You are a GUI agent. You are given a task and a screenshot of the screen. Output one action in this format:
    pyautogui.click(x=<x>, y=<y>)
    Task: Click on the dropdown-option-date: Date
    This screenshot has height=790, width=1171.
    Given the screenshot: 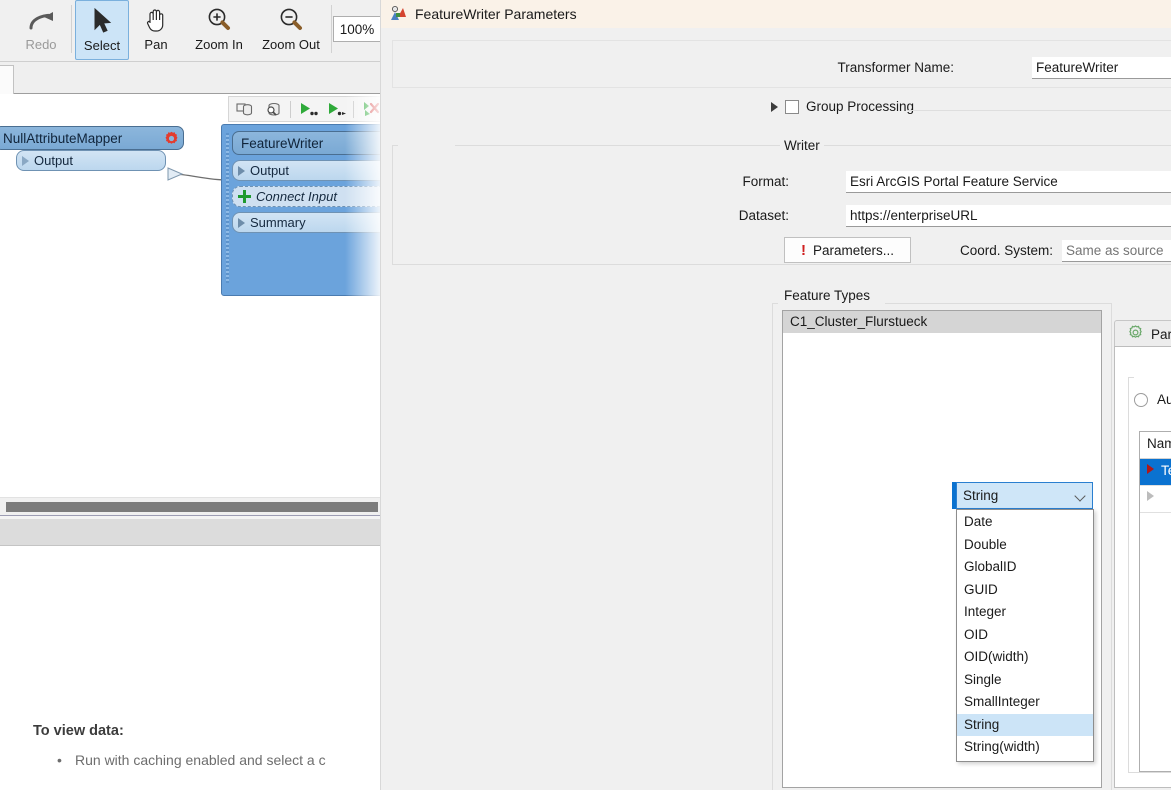 What is the action you would take?
    pyautogui.click(x=1025, y=522)
    